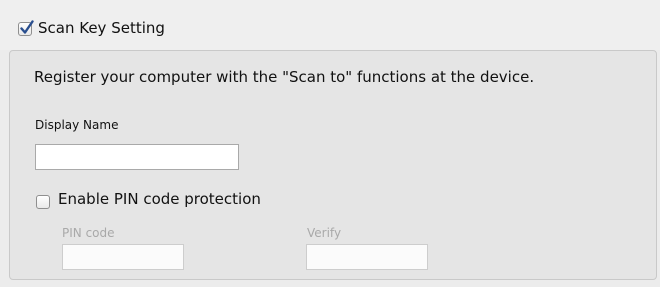  What do you see at coordinates (88, 233) in the screenshot?
I see `pin-code-label: PIN code` at bounding box center [88, 233].